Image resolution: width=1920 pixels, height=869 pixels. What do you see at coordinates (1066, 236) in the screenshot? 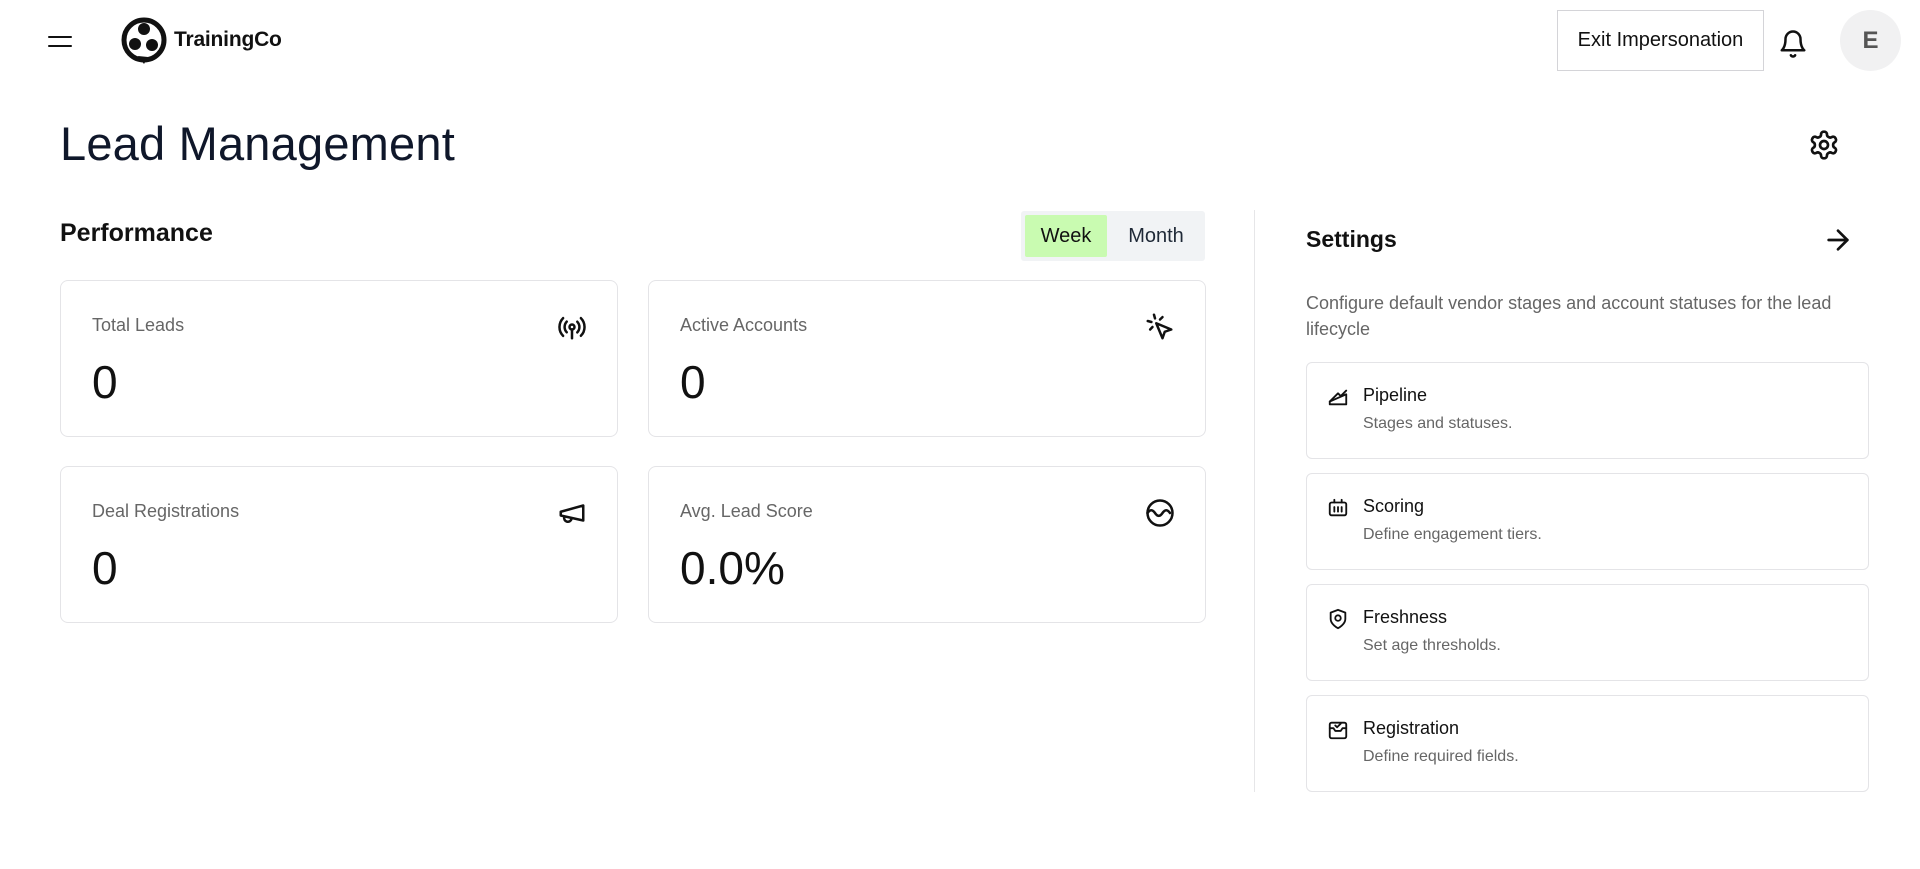
I see `range-week-button: Week` at bounding box center [1066, 236].